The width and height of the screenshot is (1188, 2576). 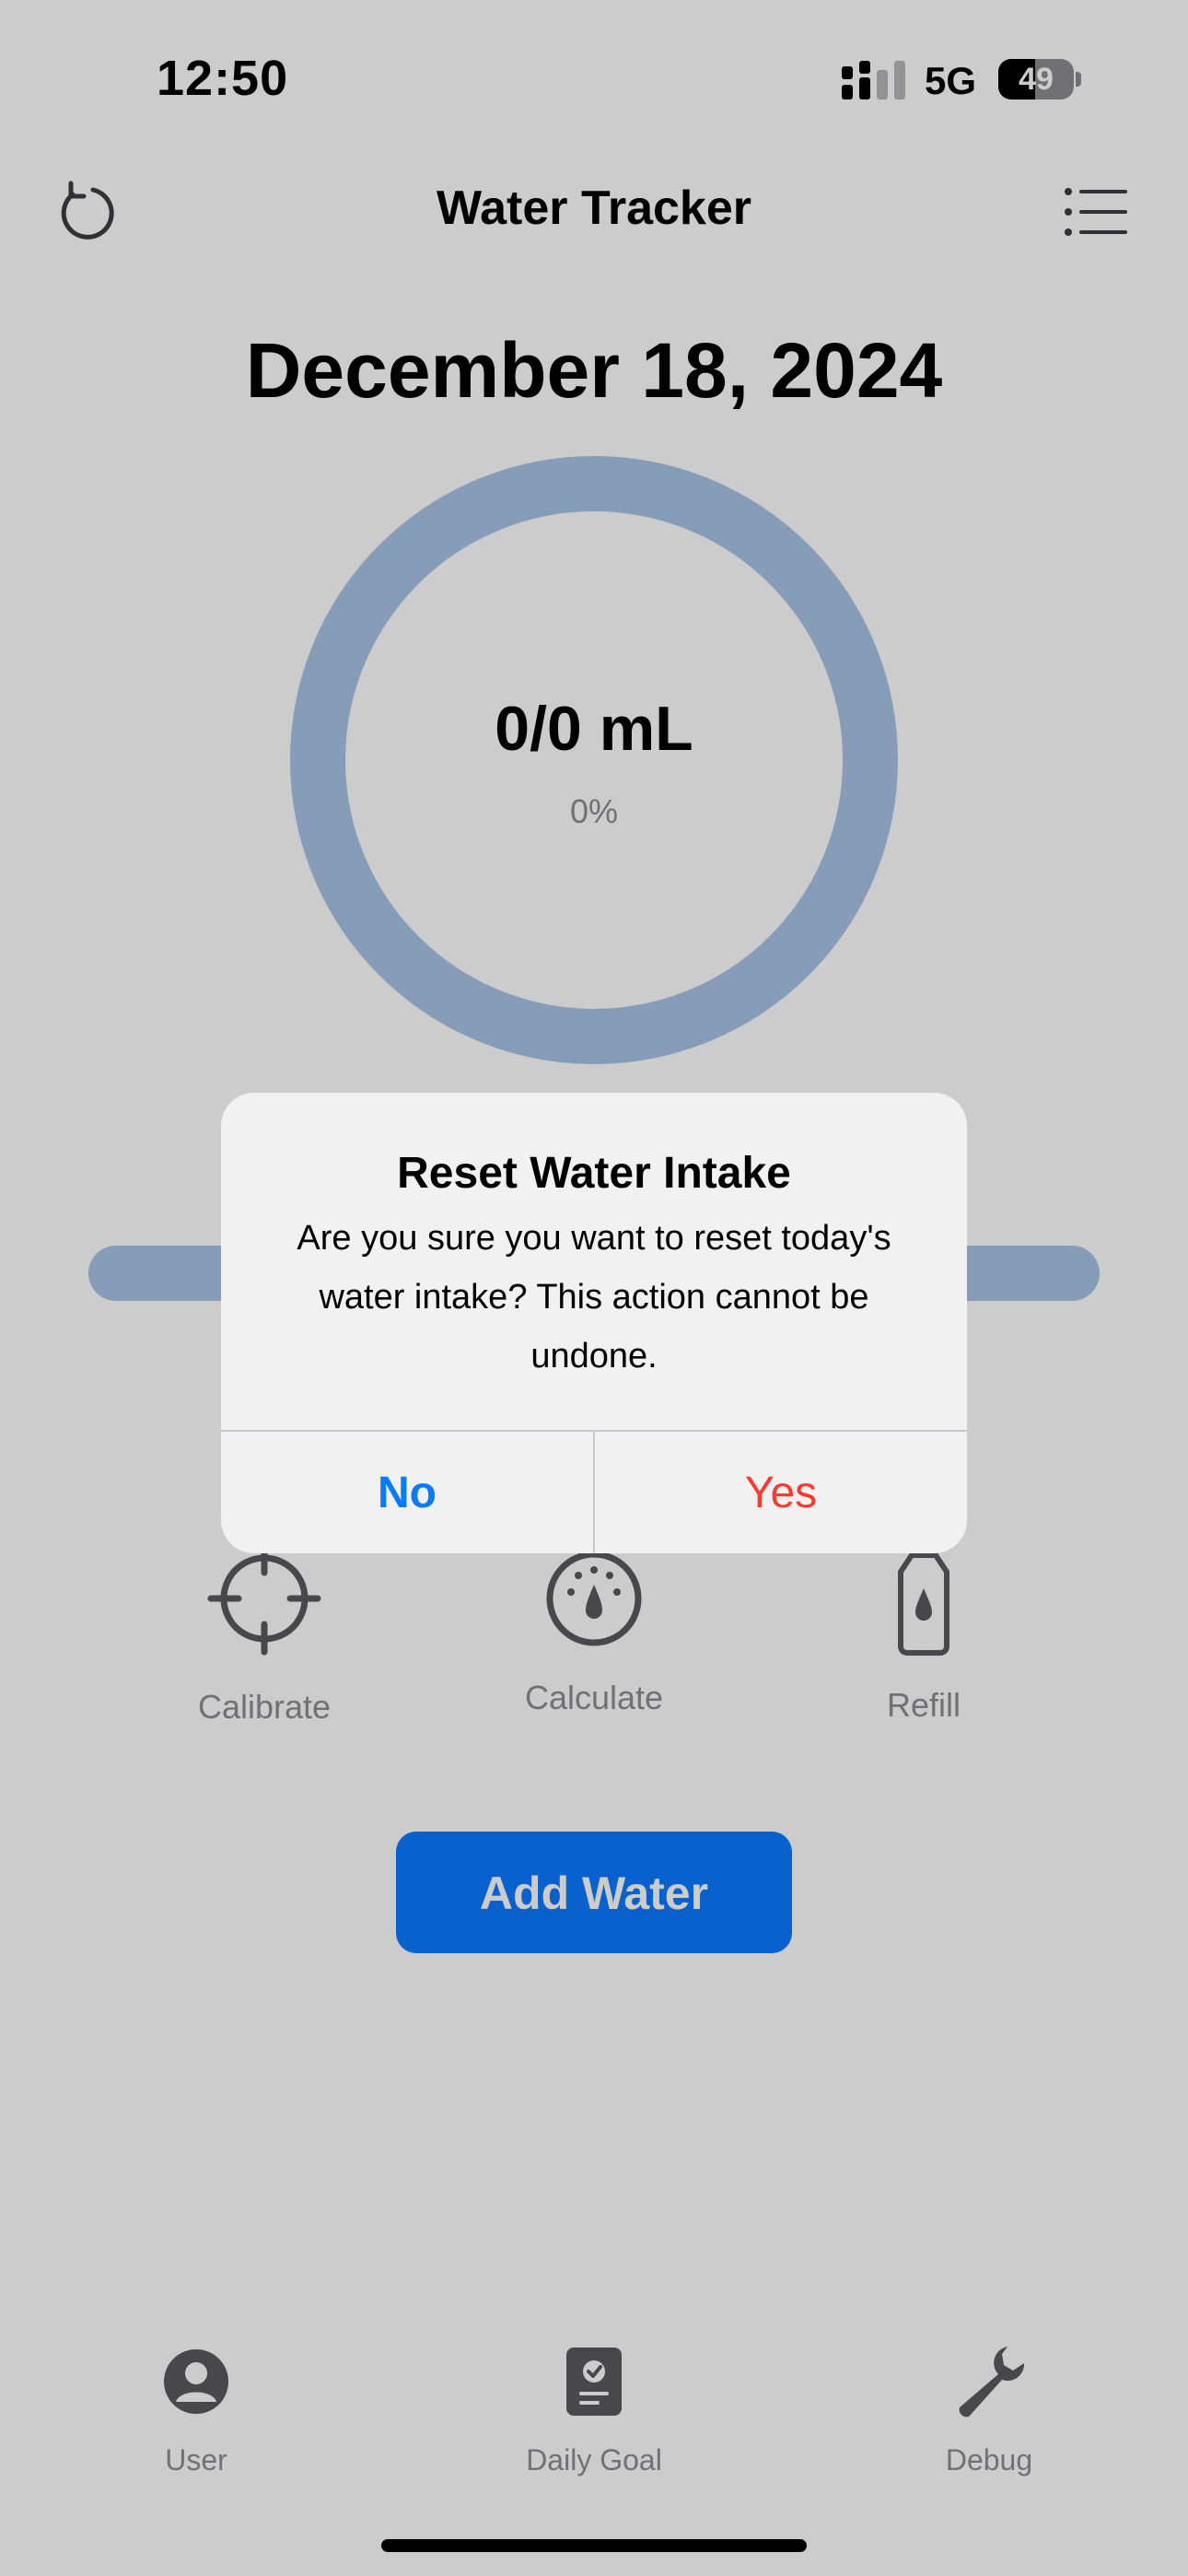 What do you see at coordinates (594, 1173) in the screenshot?
I see `alert-title: Reset Water Intake` at bounding box center [594, 1173].